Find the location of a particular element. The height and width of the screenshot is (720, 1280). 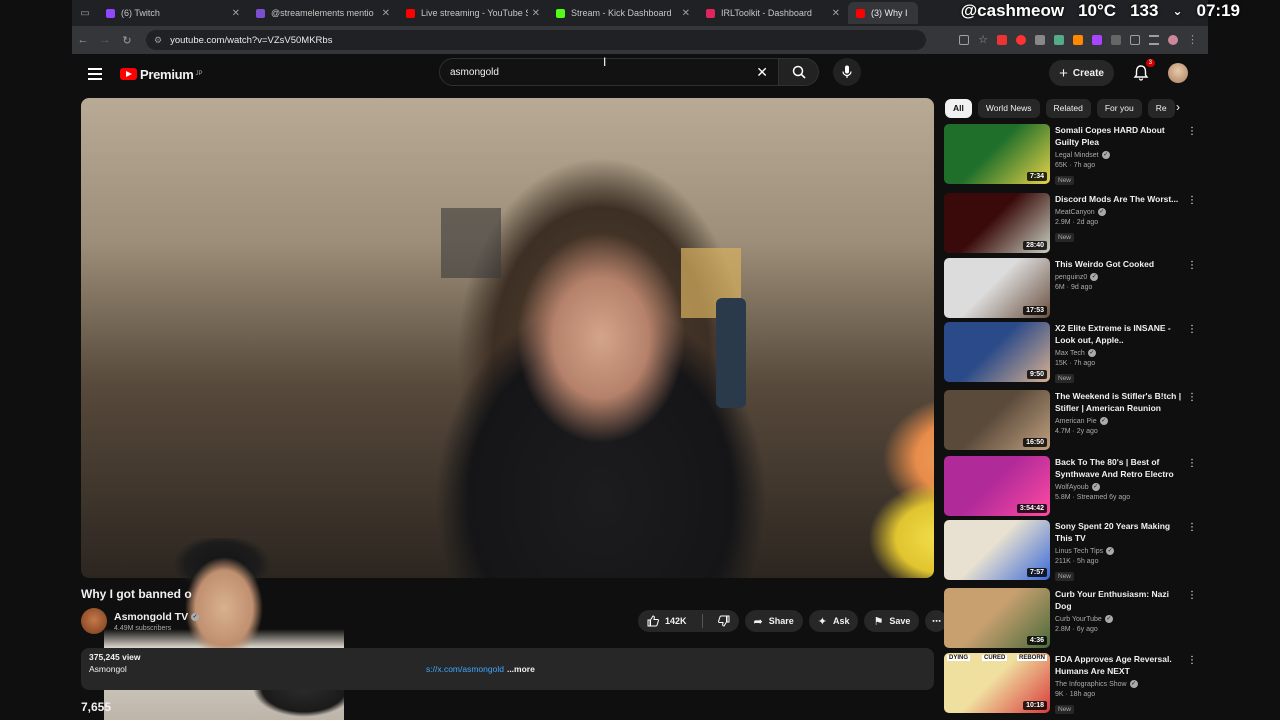

recommendation-channel: The Infographics Show ✓ is located at coordinates (1119, 684).